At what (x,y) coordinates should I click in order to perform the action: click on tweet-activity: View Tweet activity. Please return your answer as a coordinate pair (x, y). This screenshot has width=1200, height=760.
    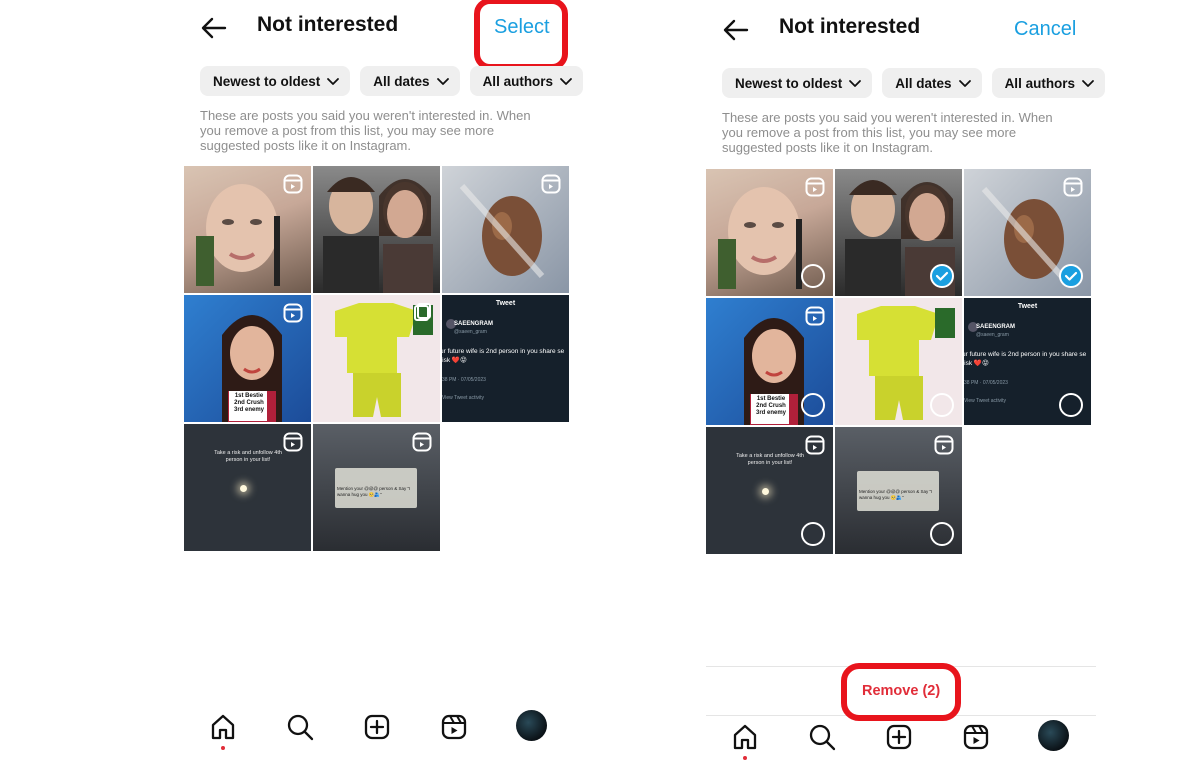
    Looking at the image, I should click on (985, 401).